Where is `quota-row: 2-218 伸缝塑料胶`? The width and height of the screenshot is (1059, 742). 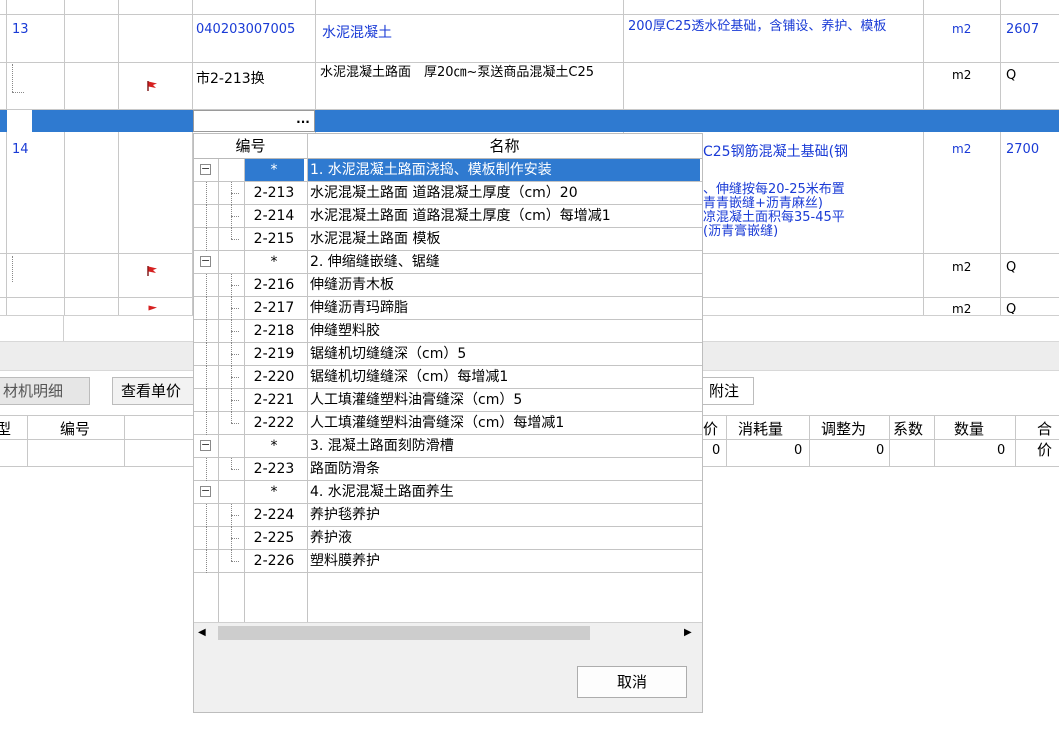 quota-row: 2-218 伸缝塑料胶 is located at coordinates (448, 331).